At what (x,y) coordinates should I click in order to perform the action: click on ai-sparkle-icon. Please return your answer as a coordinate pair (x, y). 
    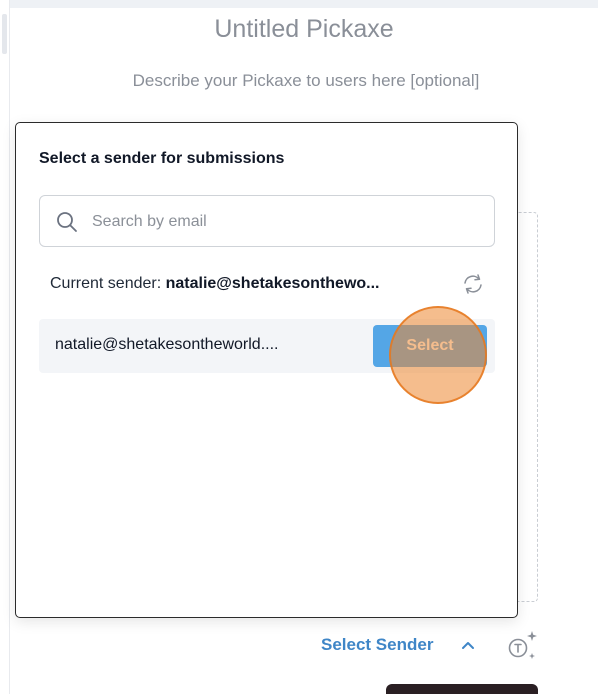
    Looking at the image, I should click on (523, 646).